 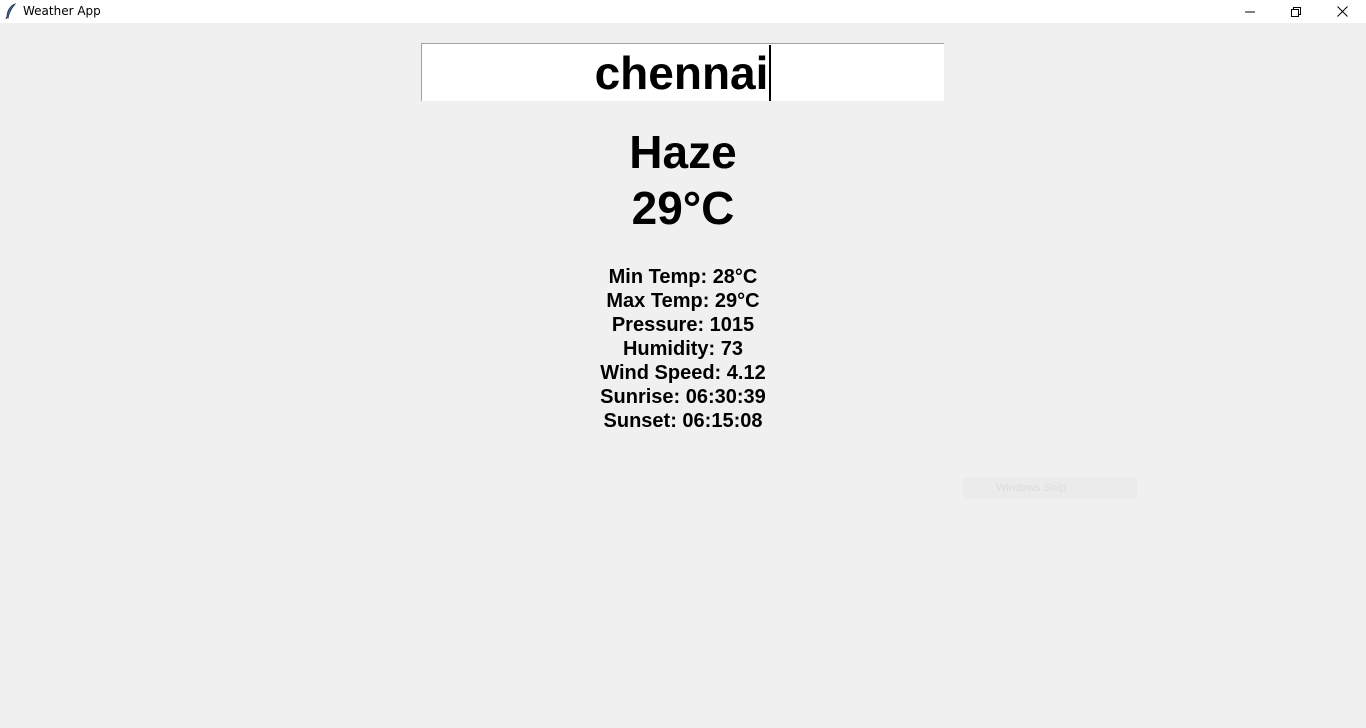 What do you see at coordinates (683, 301) in the screenshot?
I see `max-temp-label: Max Temp: 29°C` at bounding box center [683, 301].